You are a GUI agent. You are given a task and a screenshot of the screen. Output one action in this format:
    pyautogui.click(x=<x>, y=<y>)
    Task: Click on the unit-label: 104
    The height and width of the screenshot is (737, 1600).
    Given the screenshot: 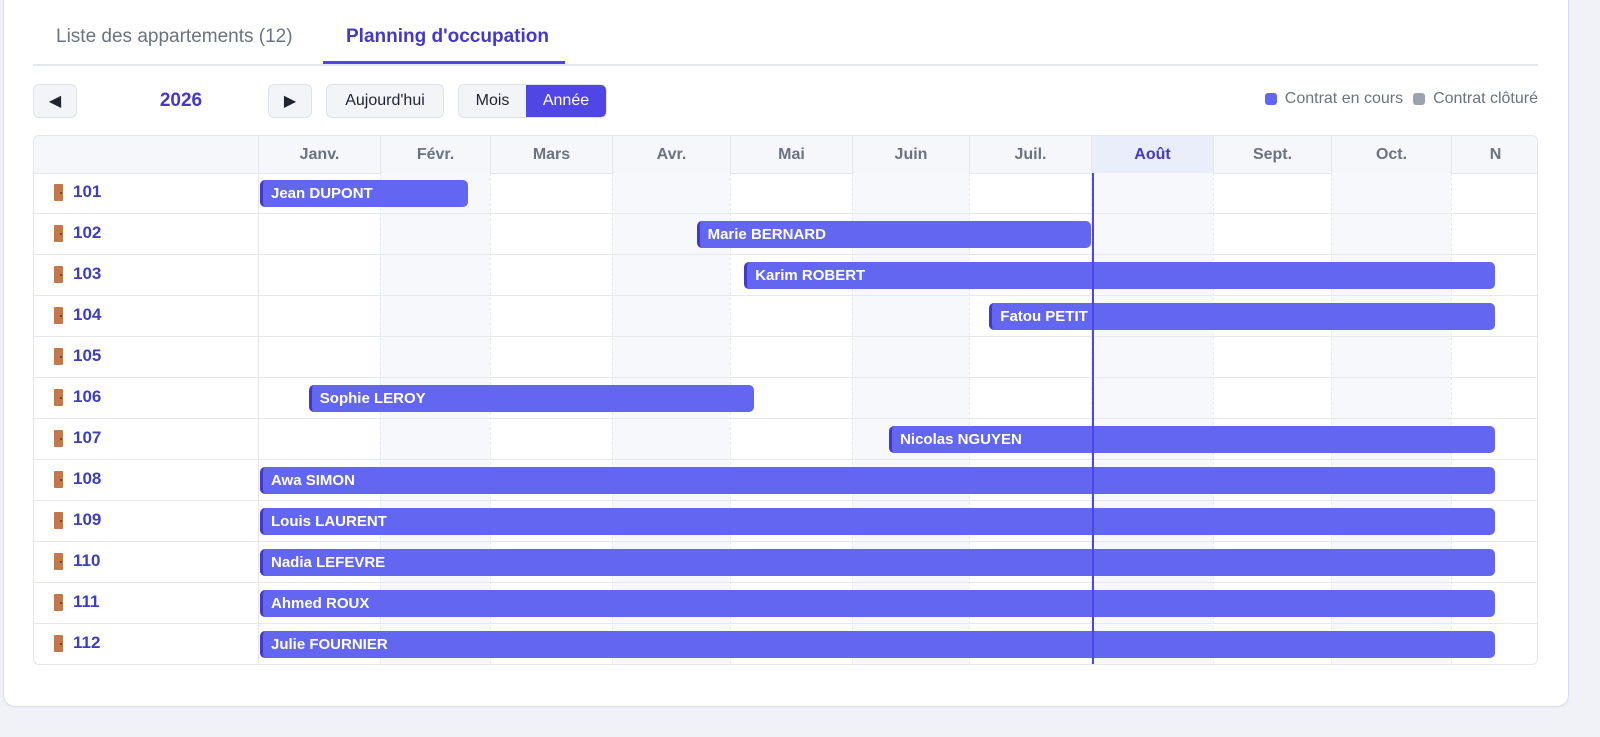 What is the action you would take?
    pyautogui.click(x=77, y=315)
    